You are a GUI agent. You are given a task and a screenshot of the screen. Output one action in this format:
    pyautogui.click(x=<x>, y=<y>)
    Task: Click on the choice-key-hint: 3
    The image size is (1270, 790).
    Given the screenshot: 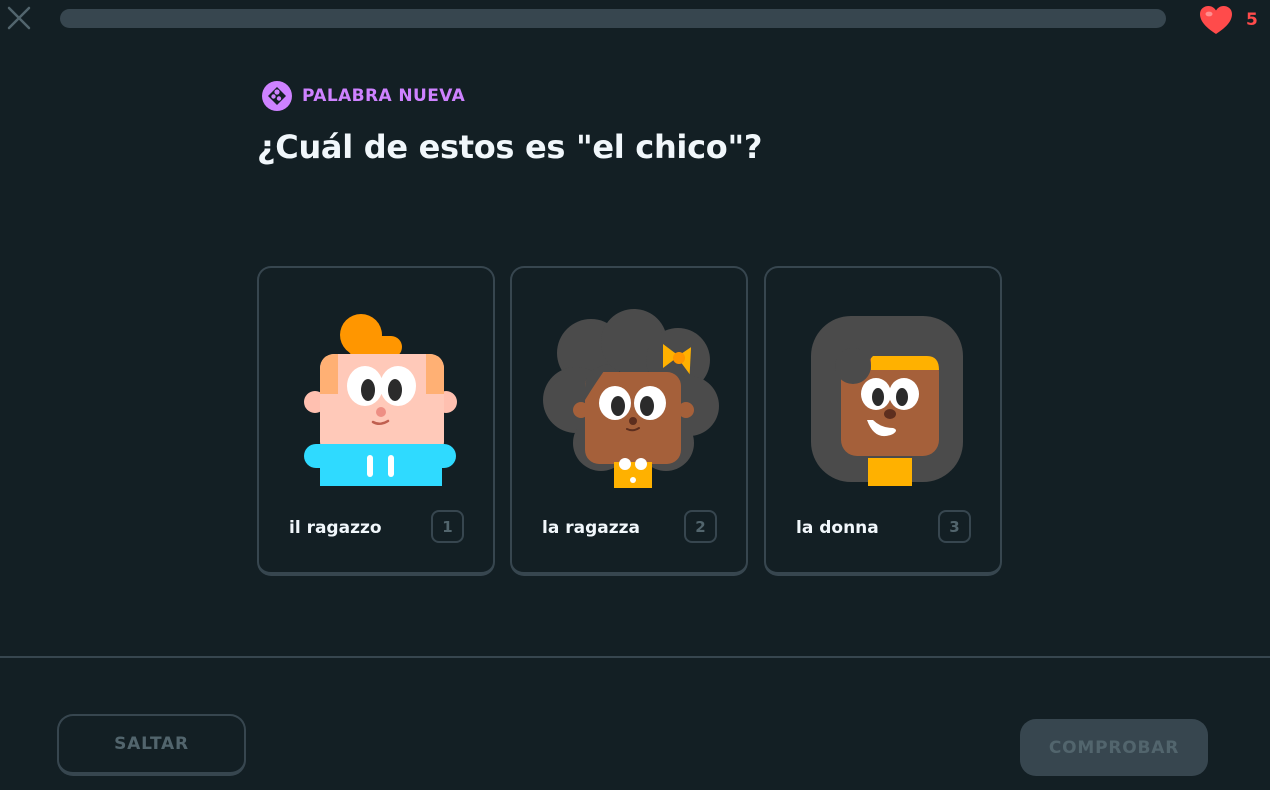 What is the action you would take?
    pyautogui.click(x=954, y=526)
    